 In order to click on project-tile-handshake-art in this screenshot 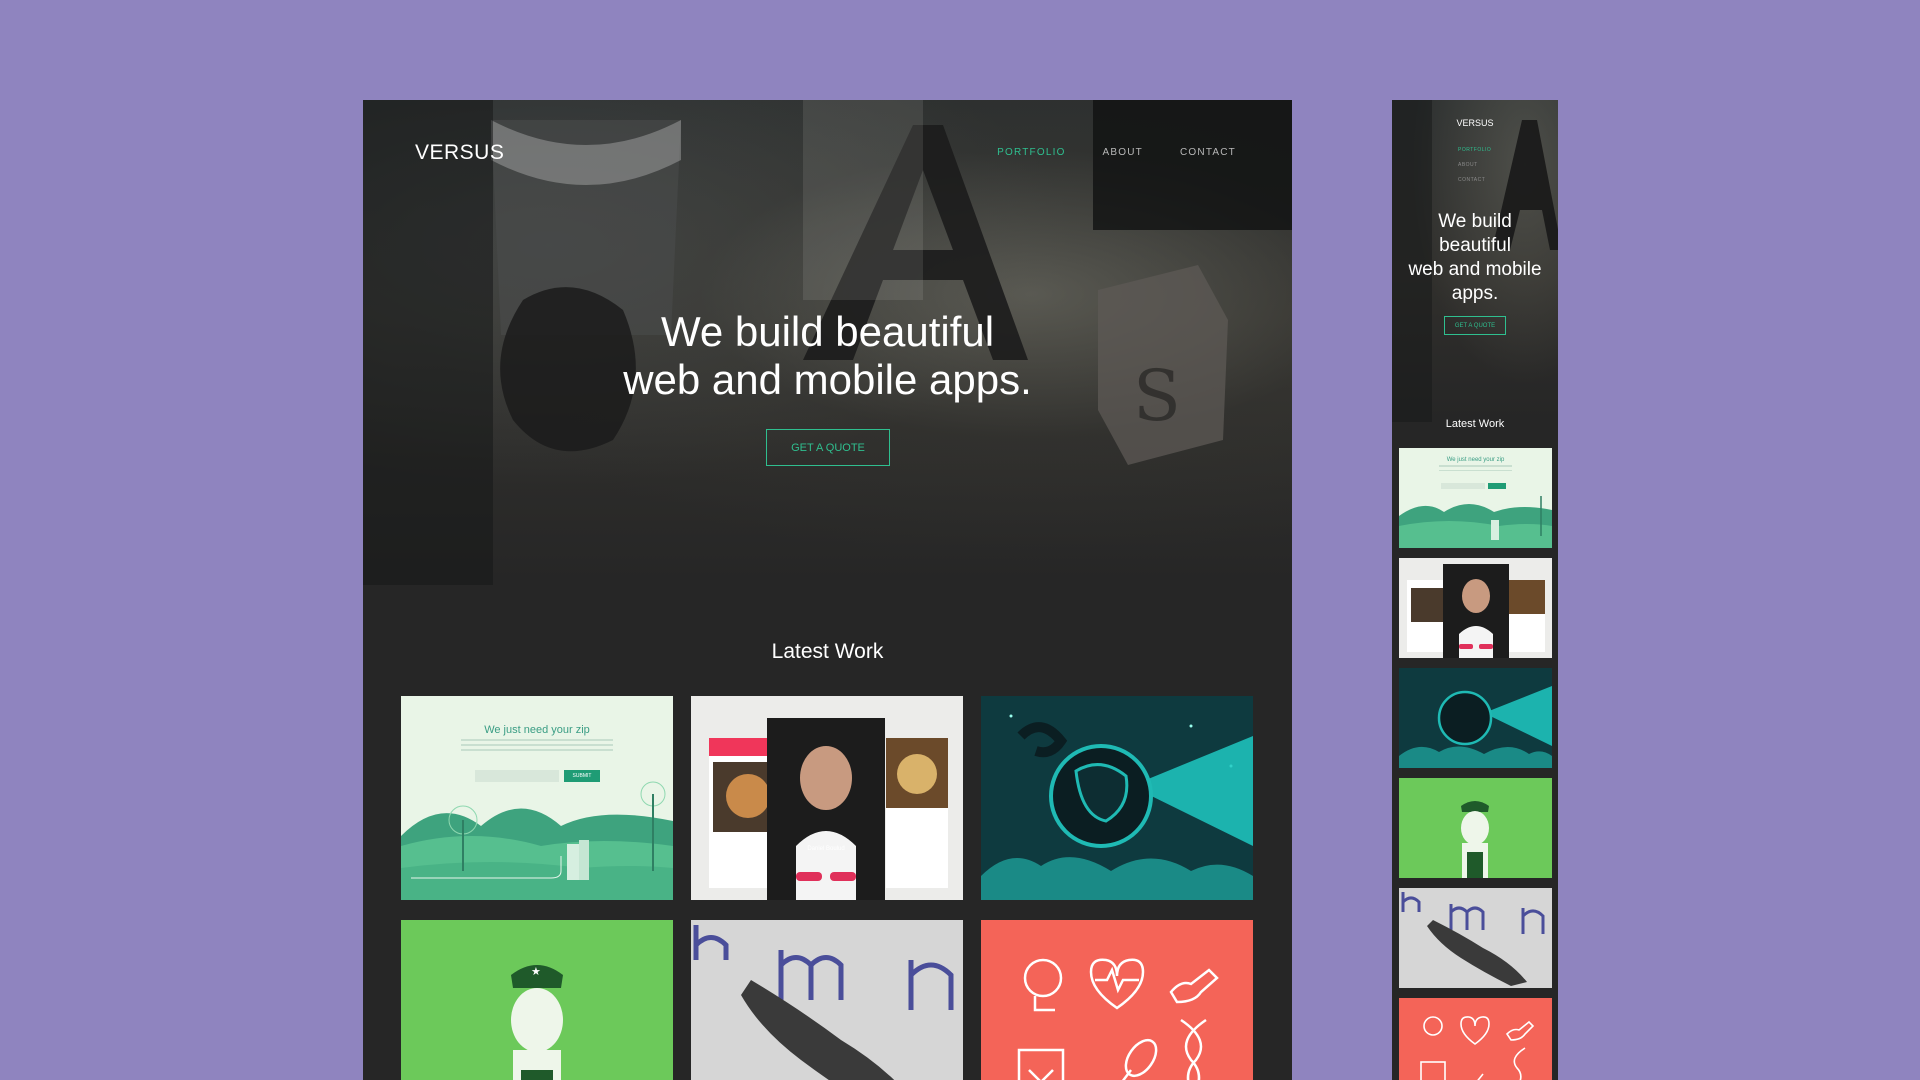, I will do `click(827, 1000)`.